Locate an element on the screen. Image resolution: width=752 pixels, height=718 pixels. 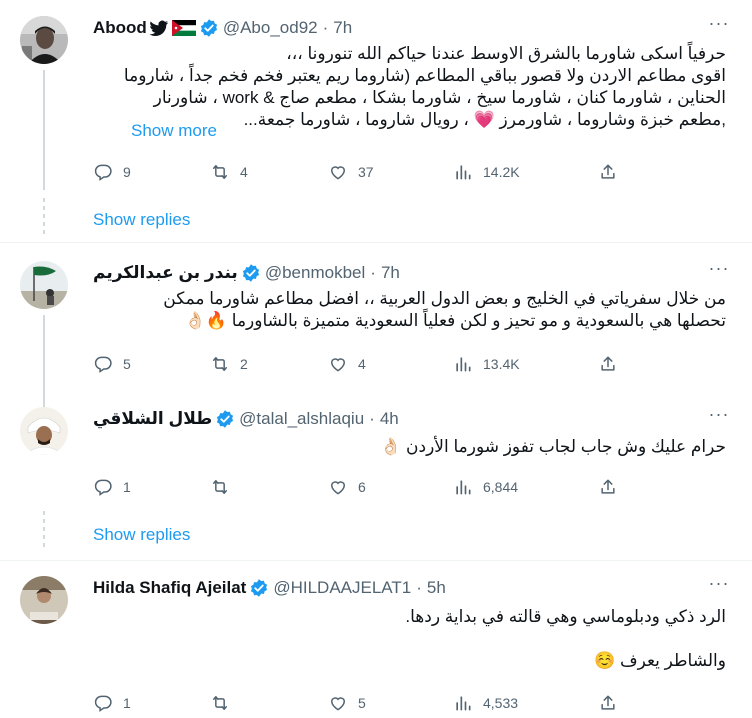
views-button: 6,844 is located at coordinates (485, 487).